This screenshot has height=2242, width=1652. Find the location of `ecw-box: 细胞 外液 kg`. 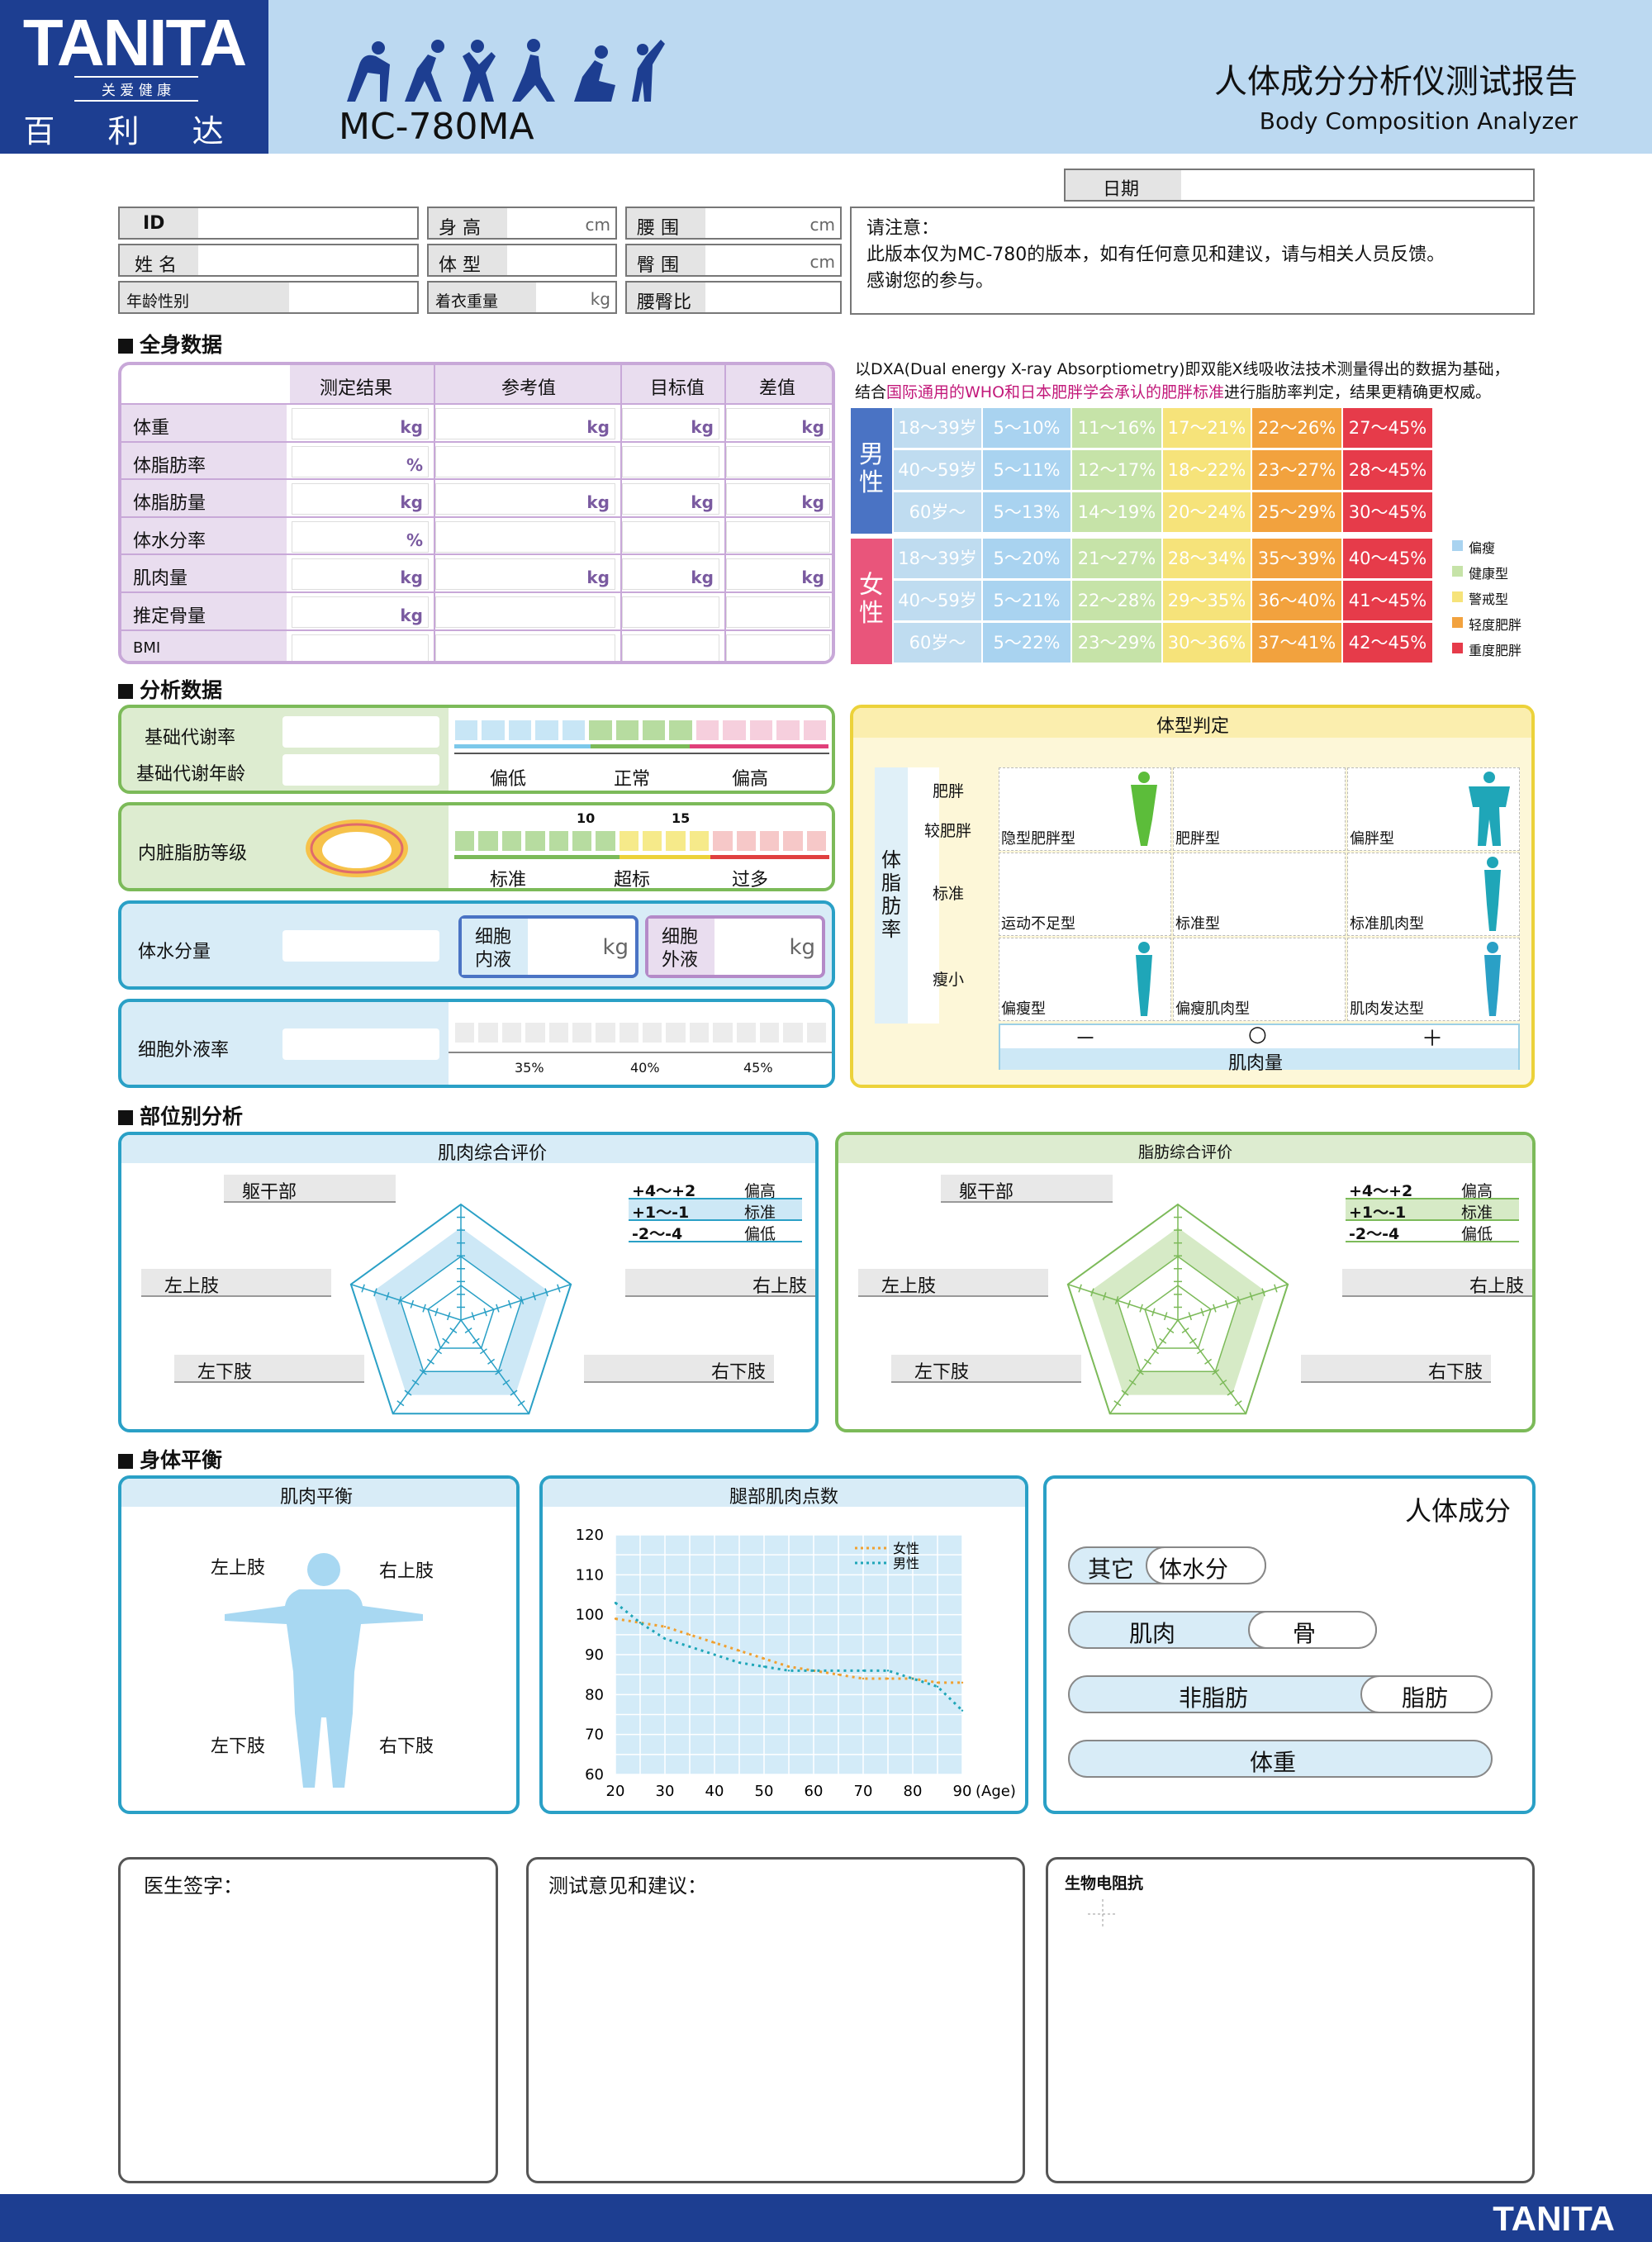

ecw-box: 细胞 外液 kg is located at coordinates (735, 946).